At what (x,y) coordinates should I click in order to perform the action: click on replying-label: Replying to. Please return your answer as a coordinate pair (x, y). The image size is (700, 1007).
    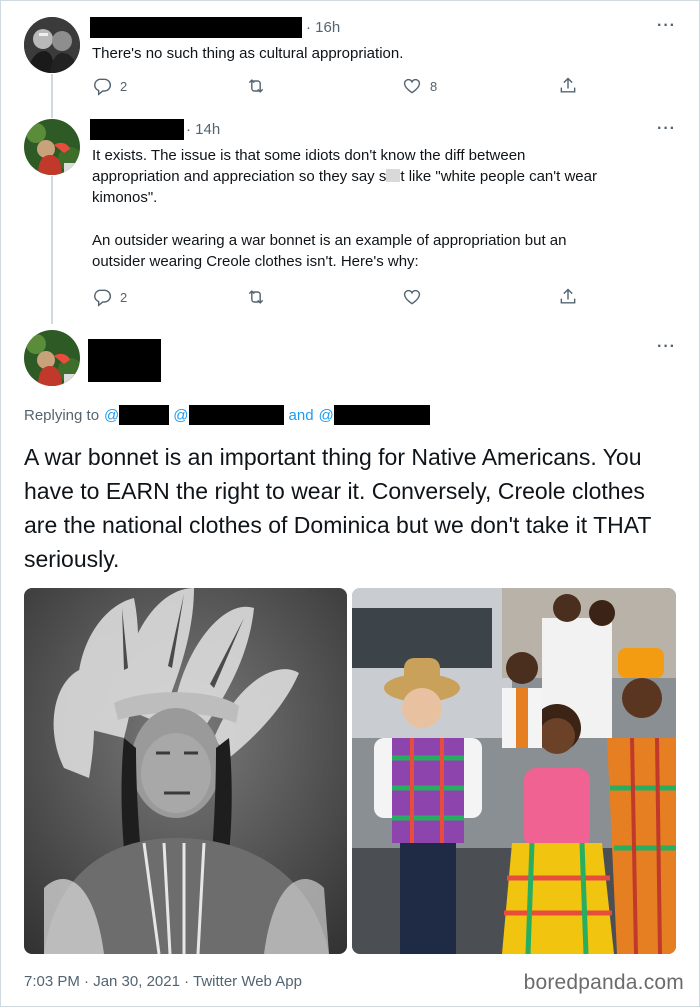
    Looking at the image, I should click on (62, 415).